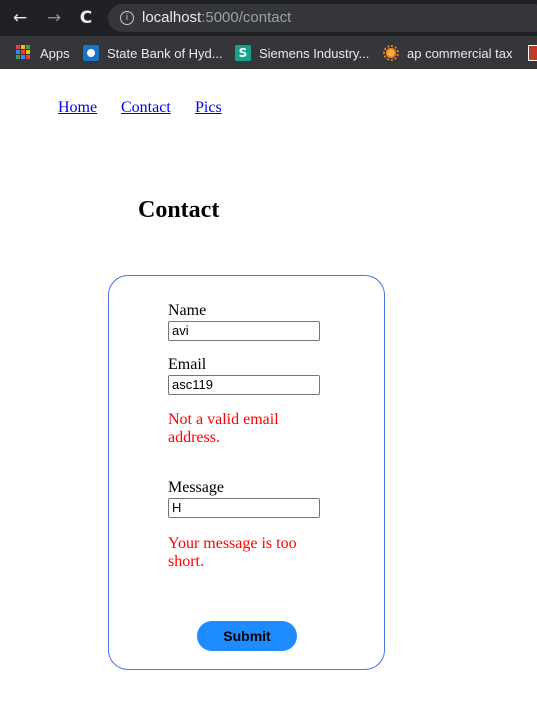 The height and width of the screenshot is (723, 537). What do you see at coordinates (223, 428) in the screenshot?
I see `email-error-message: Not a valid email address.` at bounding box center [223, 428].